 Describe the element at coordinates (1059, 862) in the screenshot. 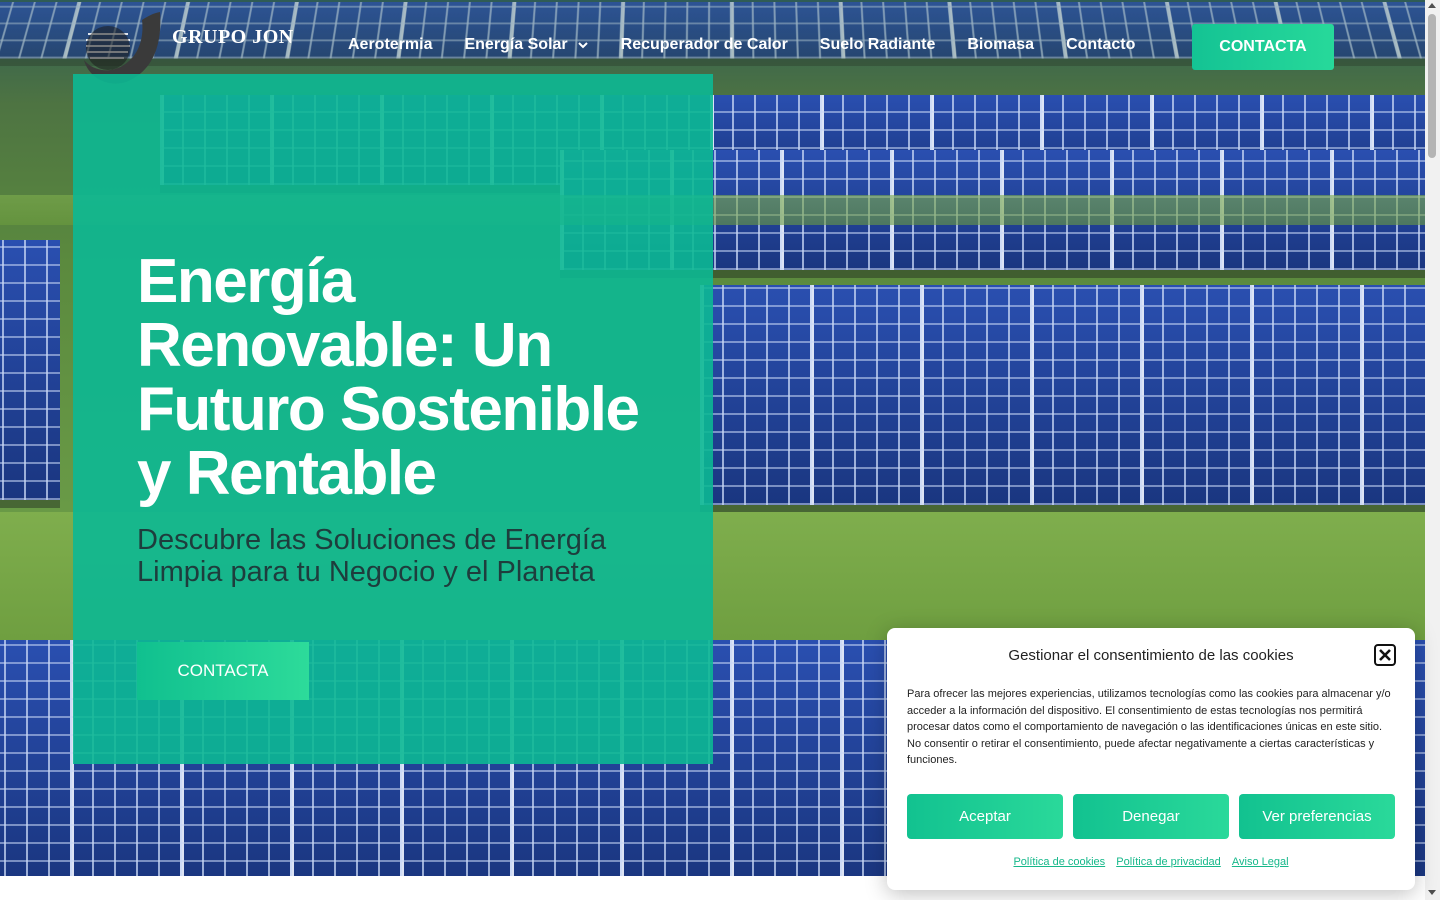

I see `cookie-policy-link: Política de cookies` at that location.